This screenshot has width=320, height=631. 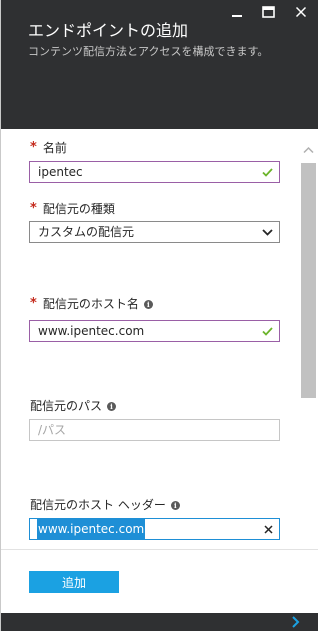 I want to click on close-icon, so click(x=301, y=12).